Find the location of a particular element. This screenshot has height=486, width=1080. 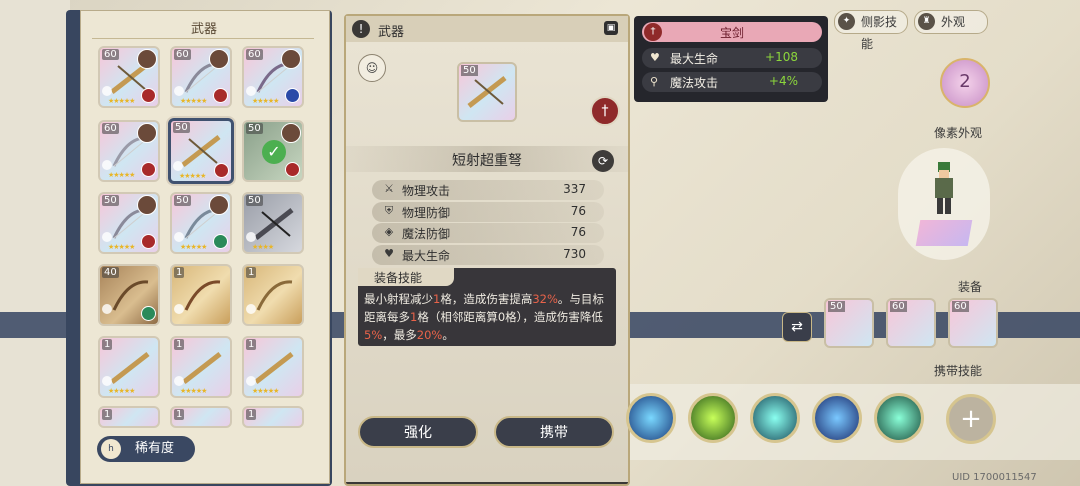

skill-title: 装备技能 is located at coordinates (398, 278).